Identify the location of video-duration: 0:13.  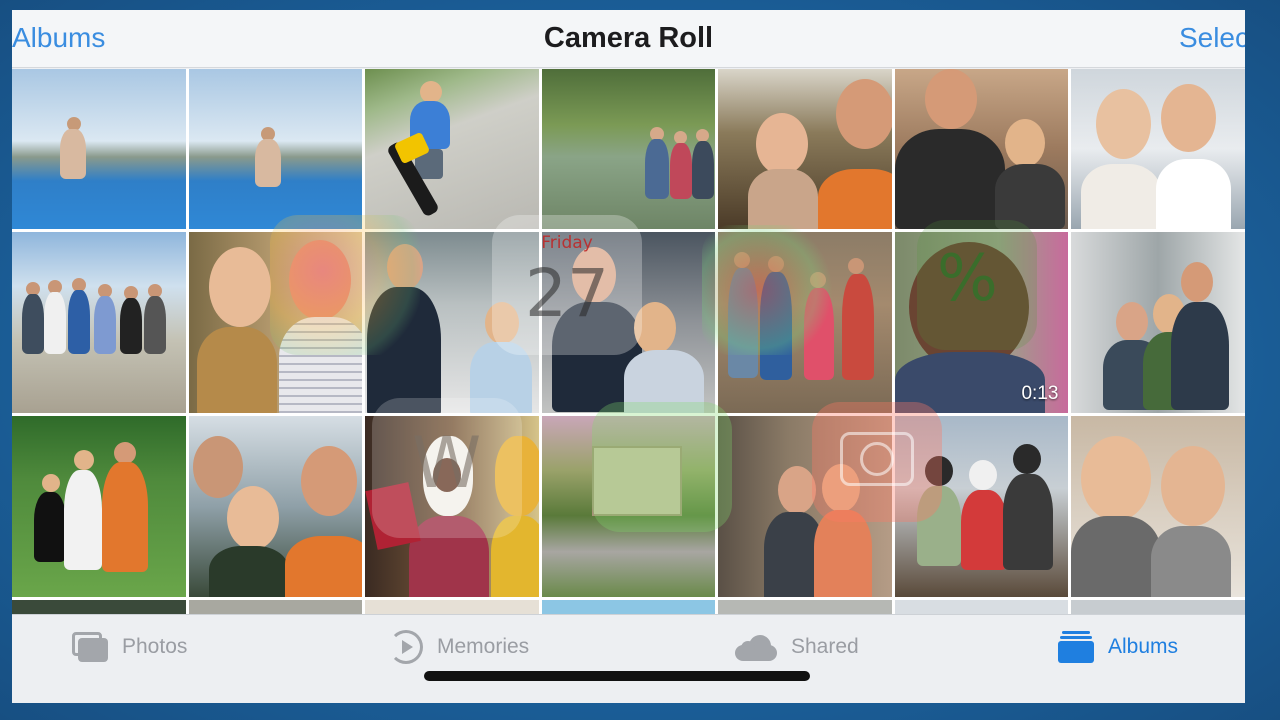
(1040, 393).